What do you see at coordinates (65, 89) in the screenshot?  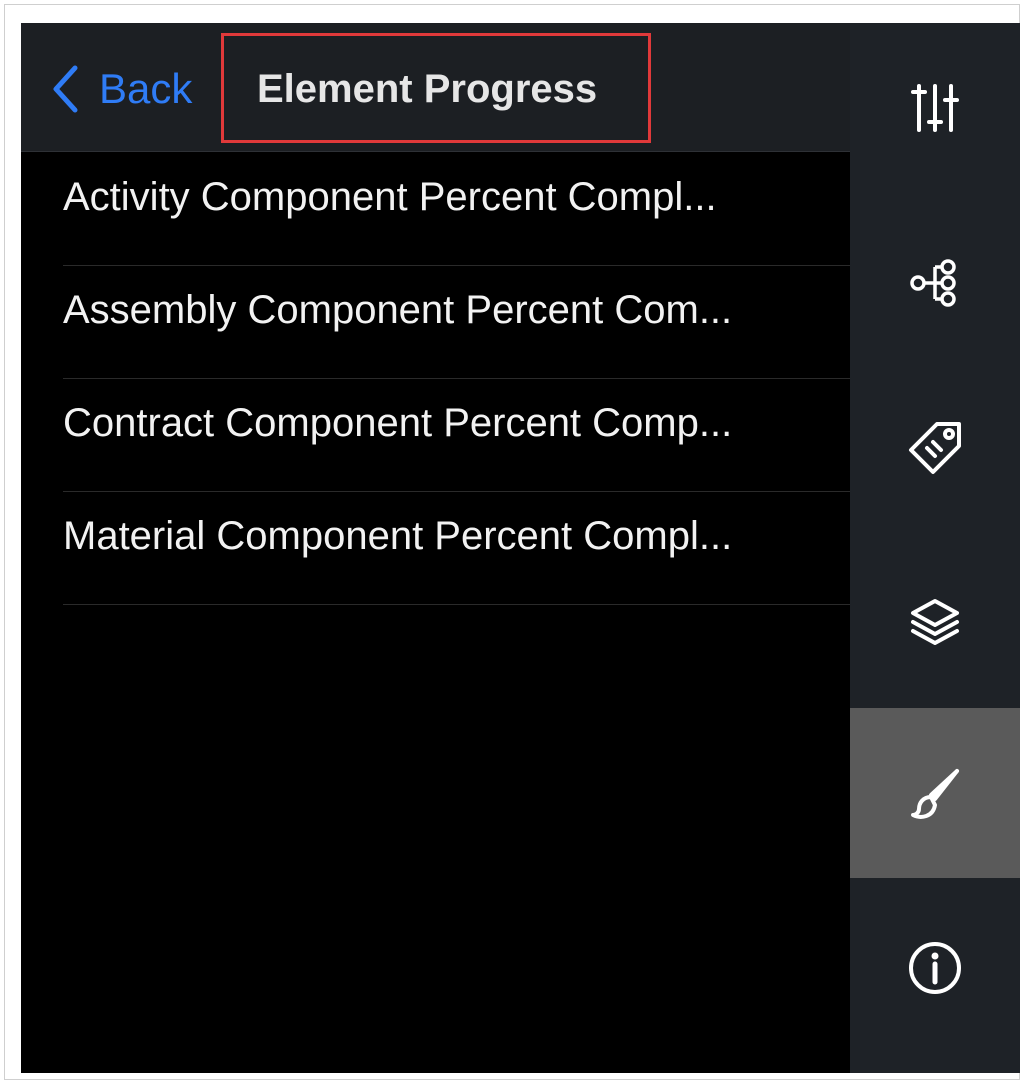 I see `chevron-left-icon` at bounding box center [65, 89].